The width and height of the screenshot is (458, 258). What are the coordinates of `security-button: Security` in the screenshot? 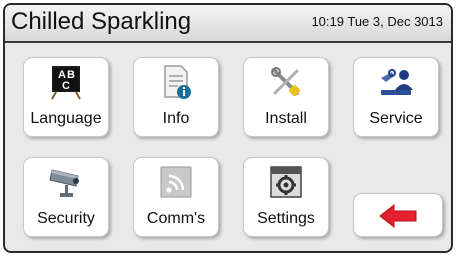 It's located at (66, 197).